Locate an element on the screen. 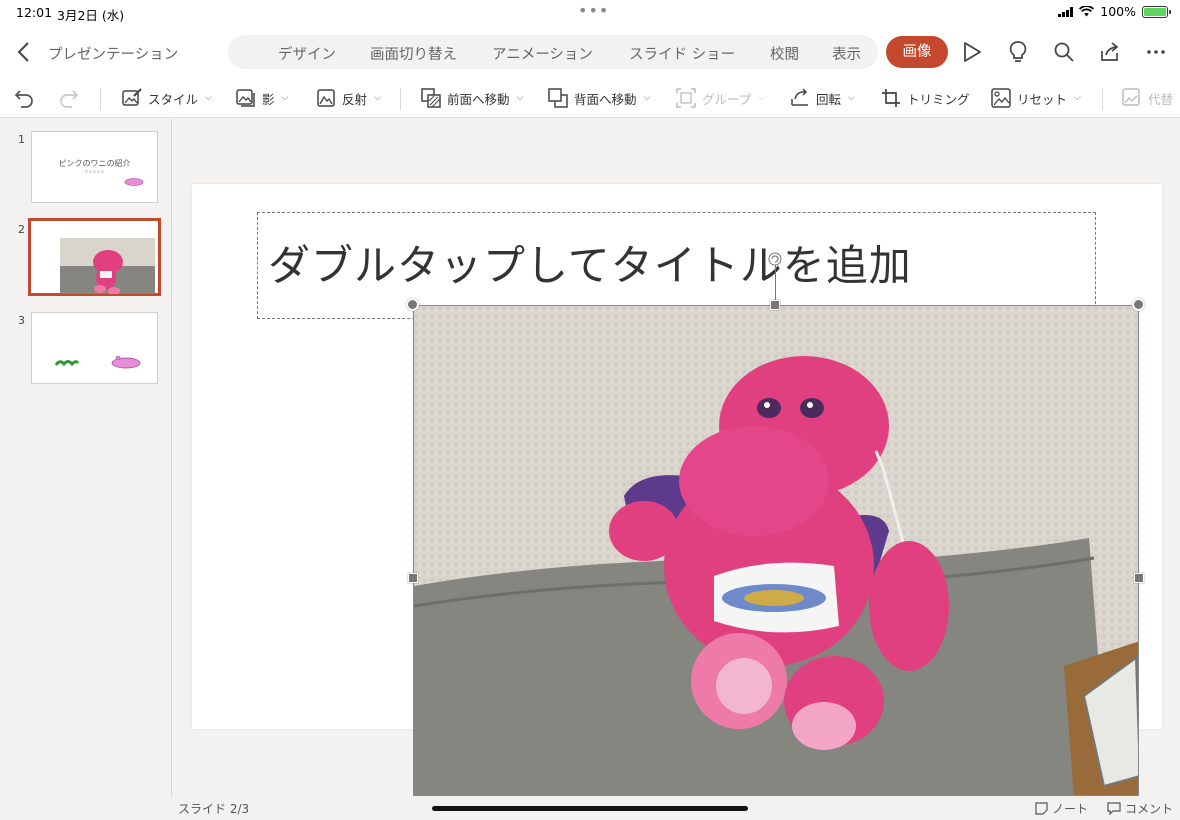 The image size is (1180, 820). comments-label: コメント is located at coordinates (1149, 809).